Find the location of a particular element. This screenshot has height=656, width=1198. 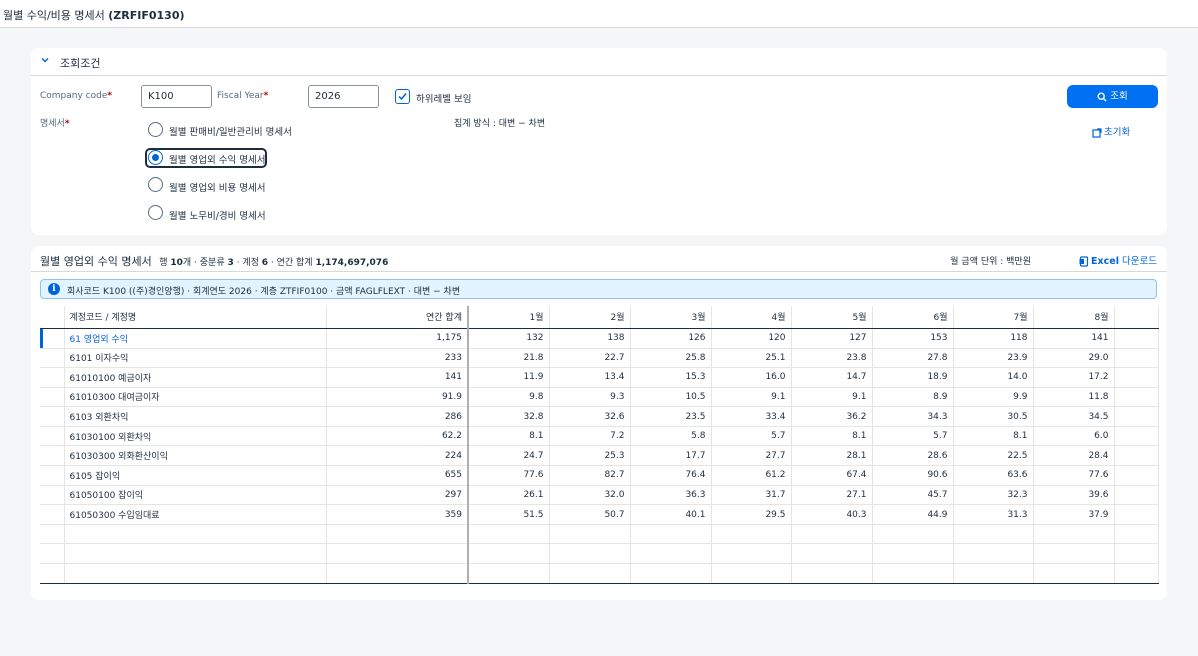

month-value-cell: 36.2 is located at coordinates (832, 416).